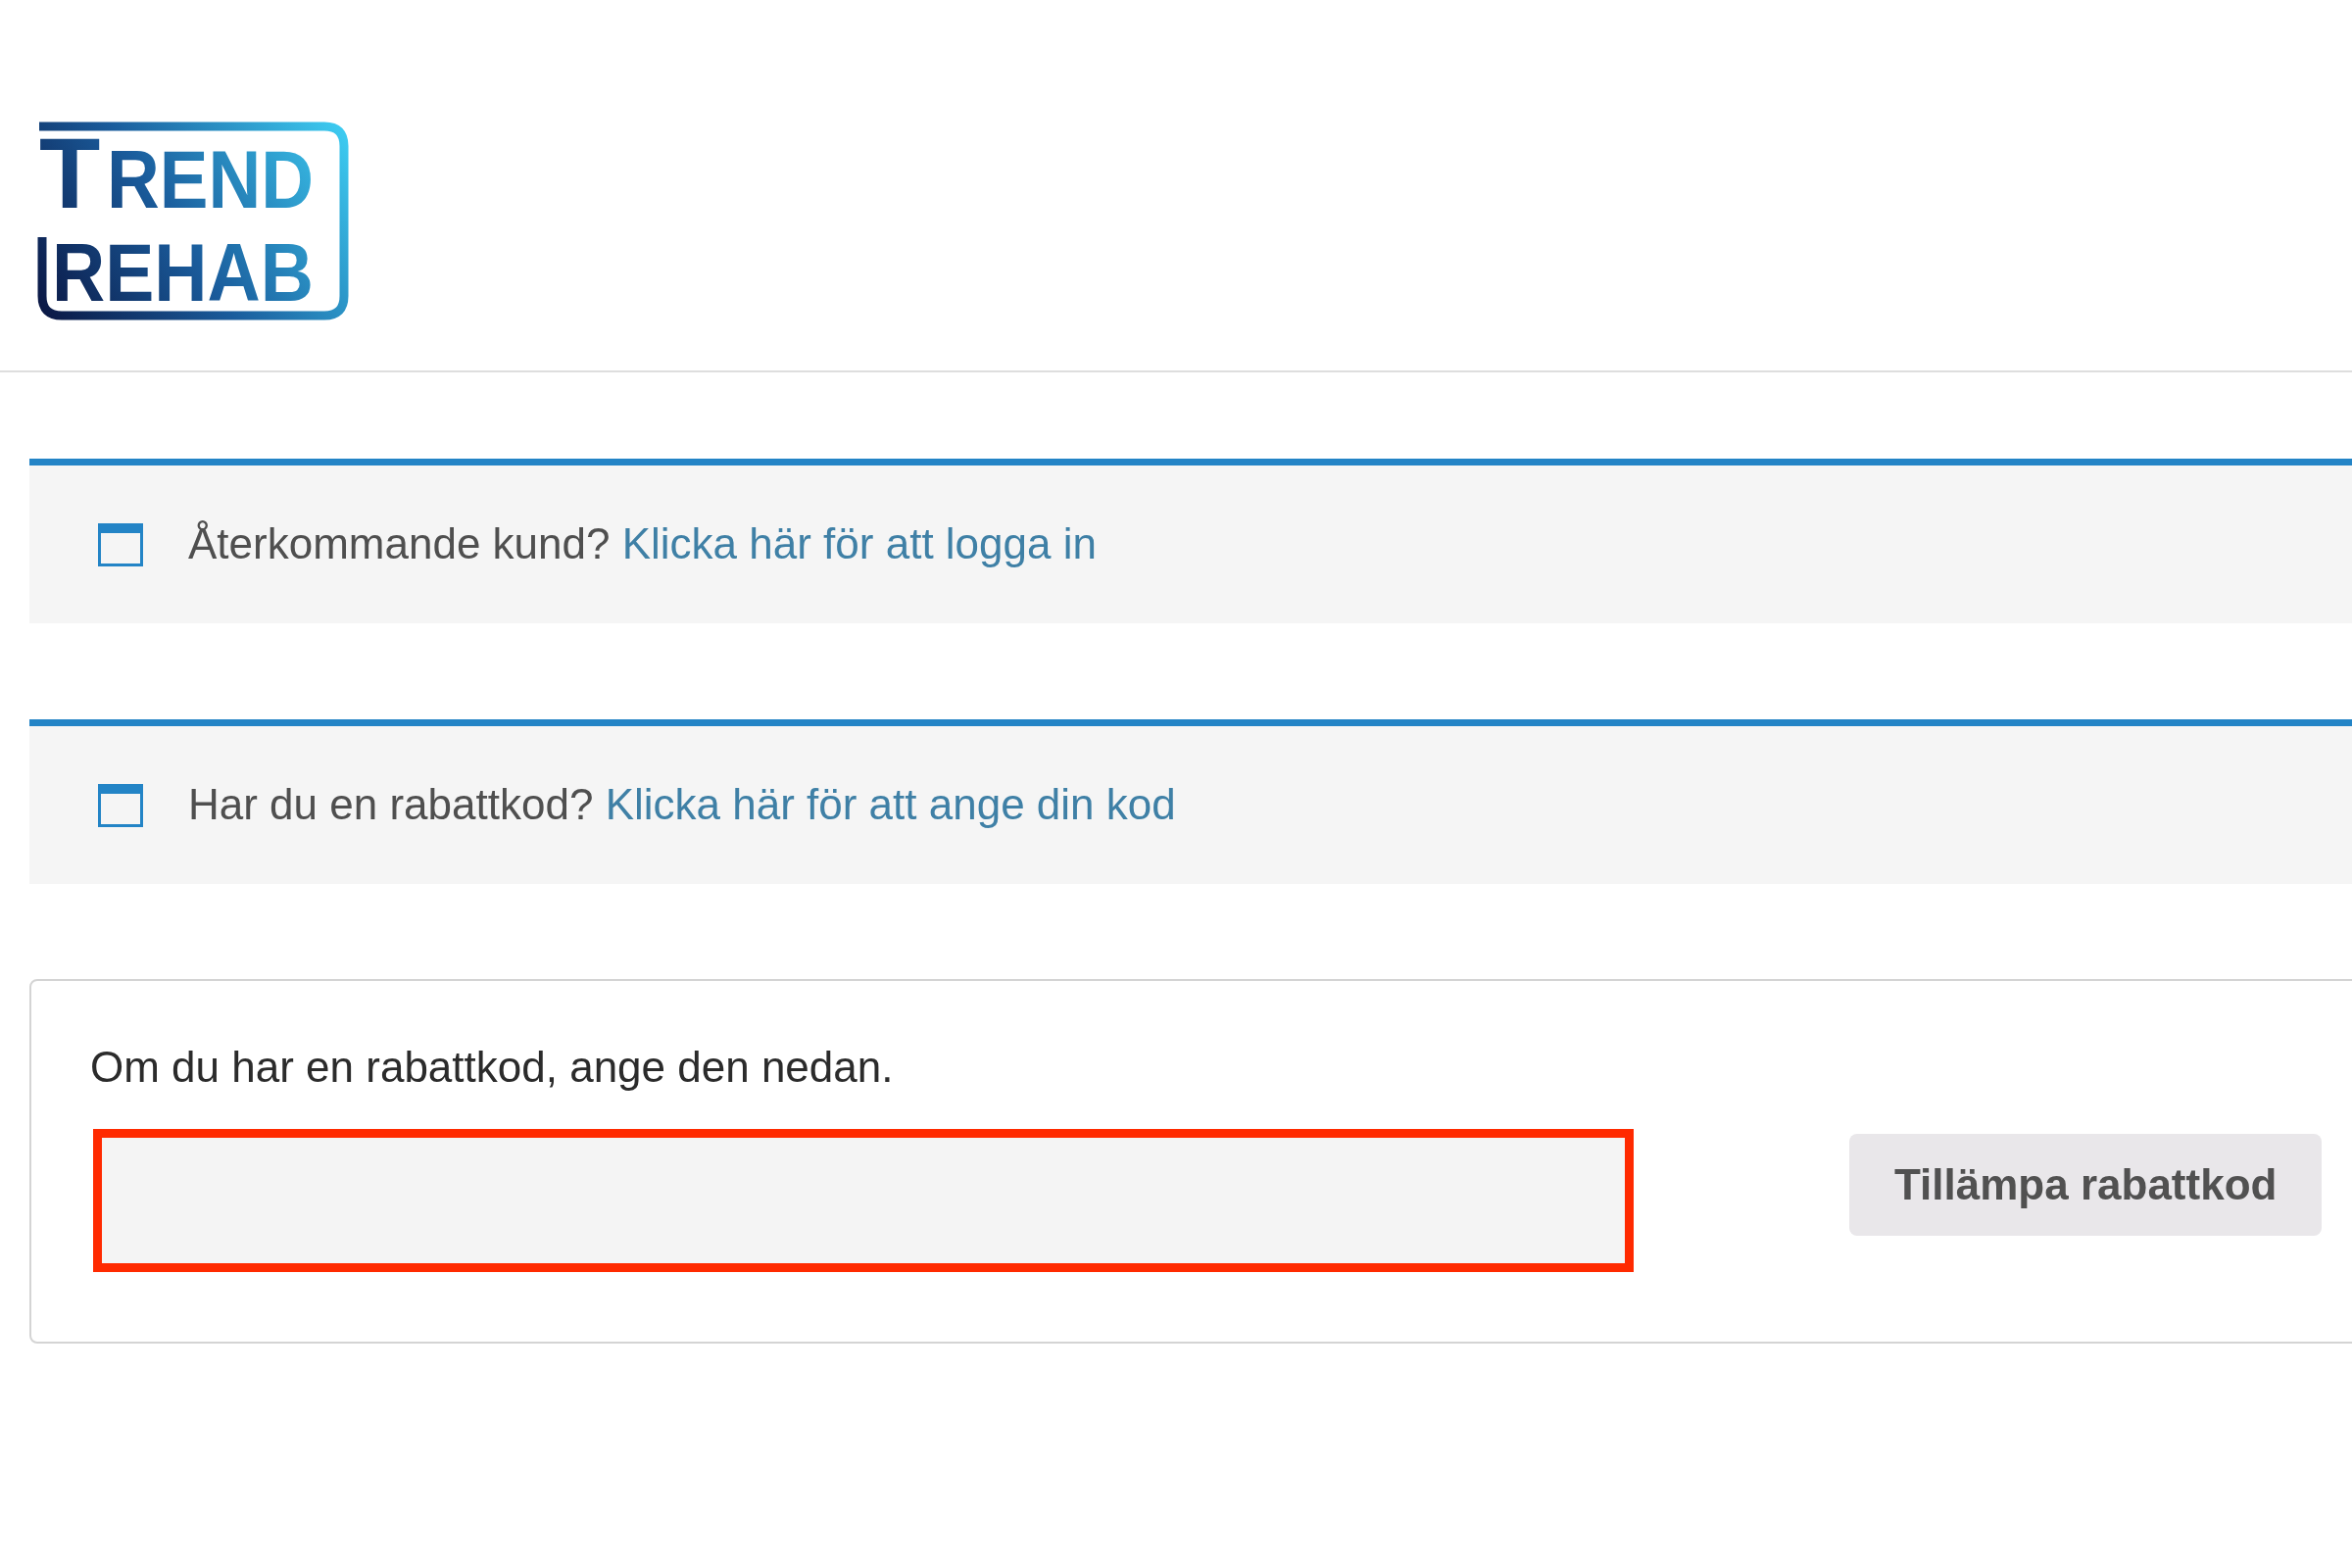 This screenshot has height=1568, width=2352. Describe the element at coordinates (890, 804) in the screenshot. I see `notice-link: Klicka här för att ange din kod` at that location.